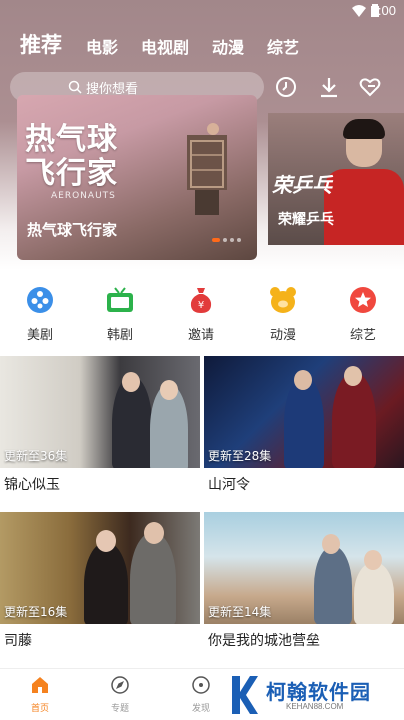 This screenshot has height=720, width=404. I want to click on watermark-name: 柯翰软件园, so click(318, 692).